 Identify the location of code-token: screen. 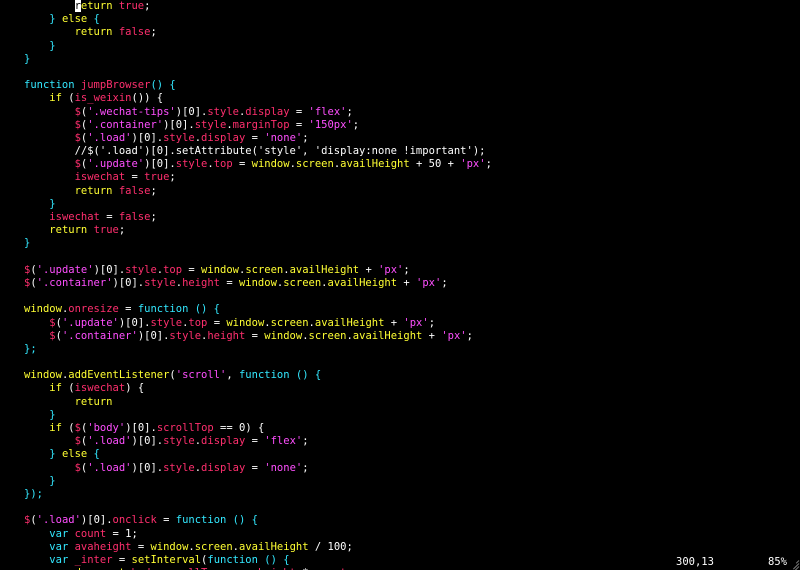
(302, 282).